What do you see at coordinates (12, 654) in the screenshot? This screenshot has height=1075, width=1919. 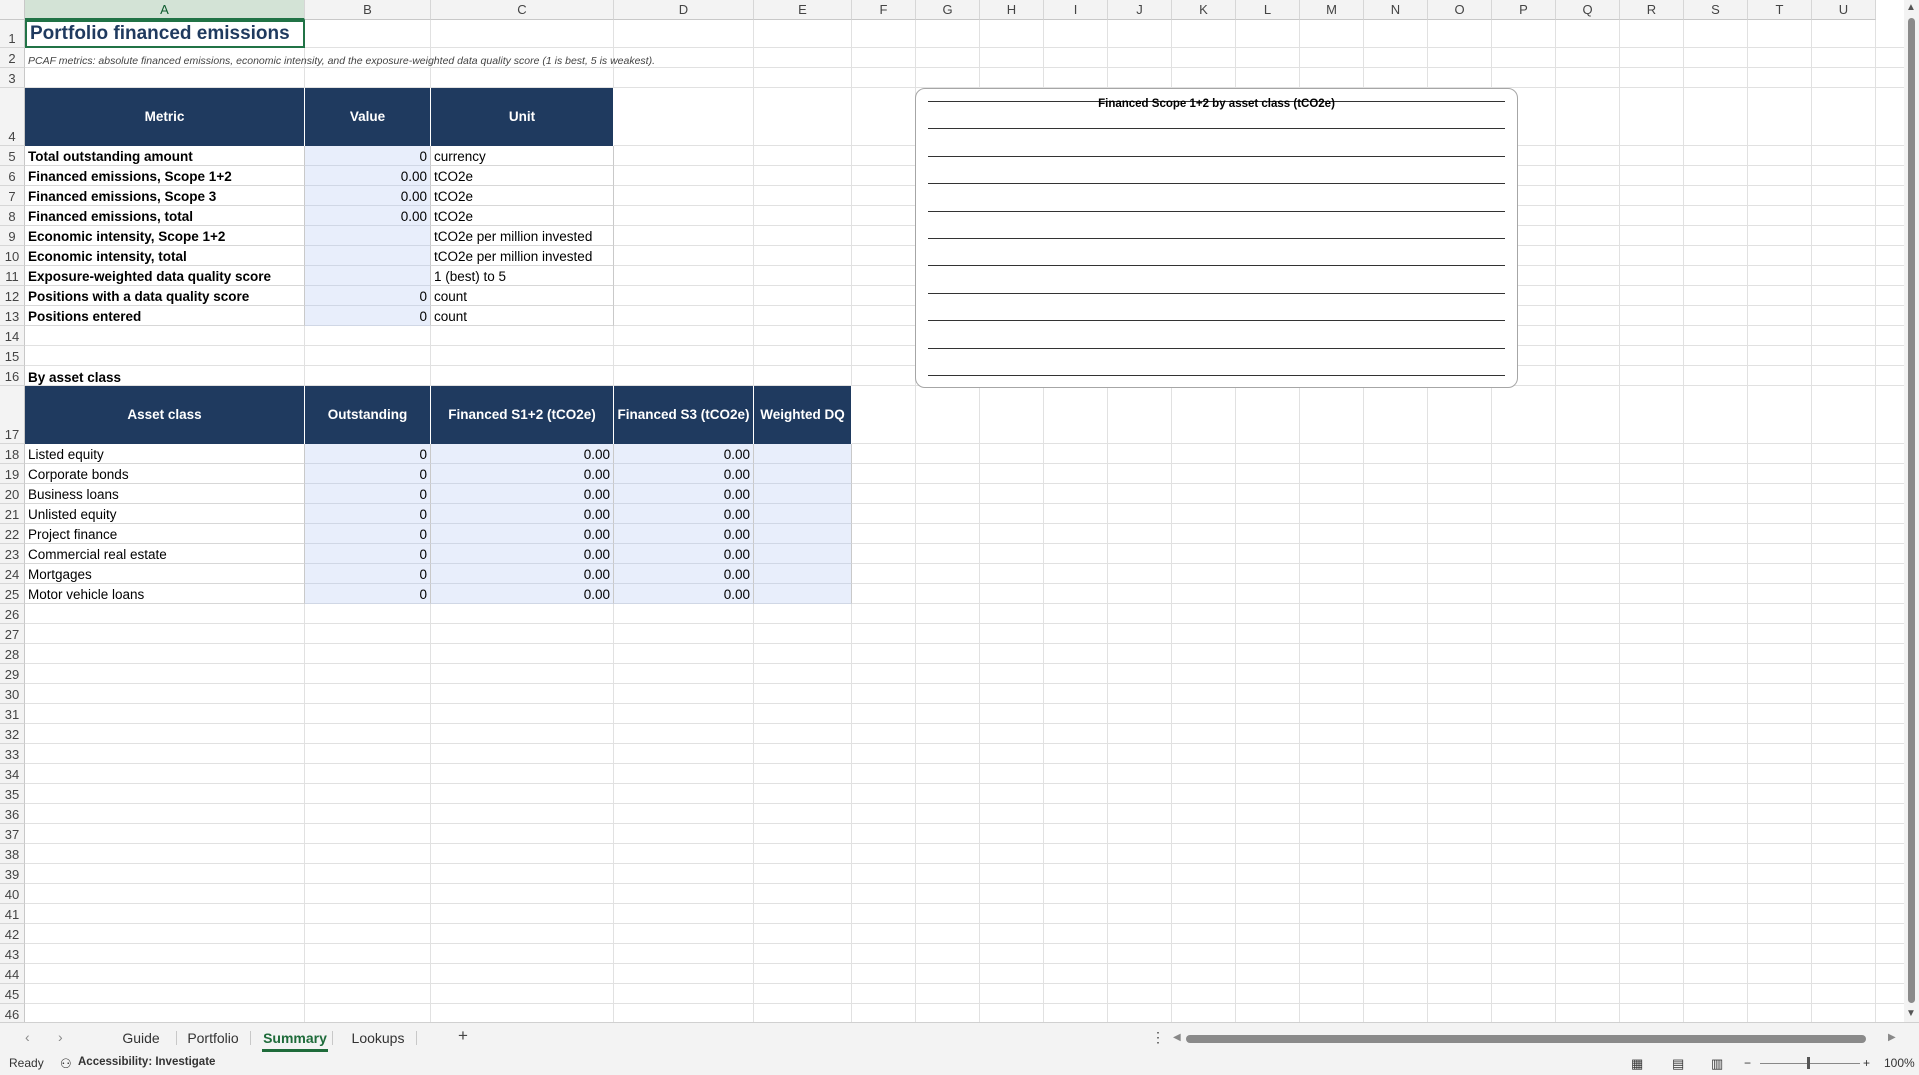 I see `row-header: 28` at bounding box center [12, 654].